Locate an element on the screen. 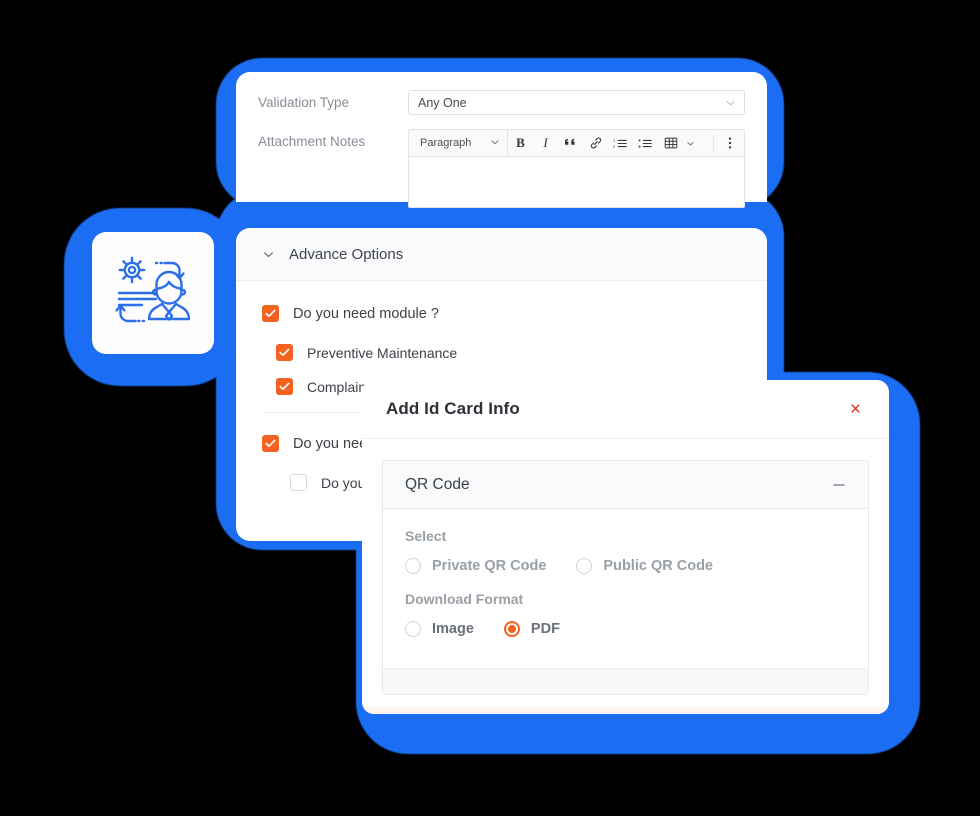 This screenshot has height=816, width=980. download-format-group-label: Download Format is located at coordinates (464, 599).